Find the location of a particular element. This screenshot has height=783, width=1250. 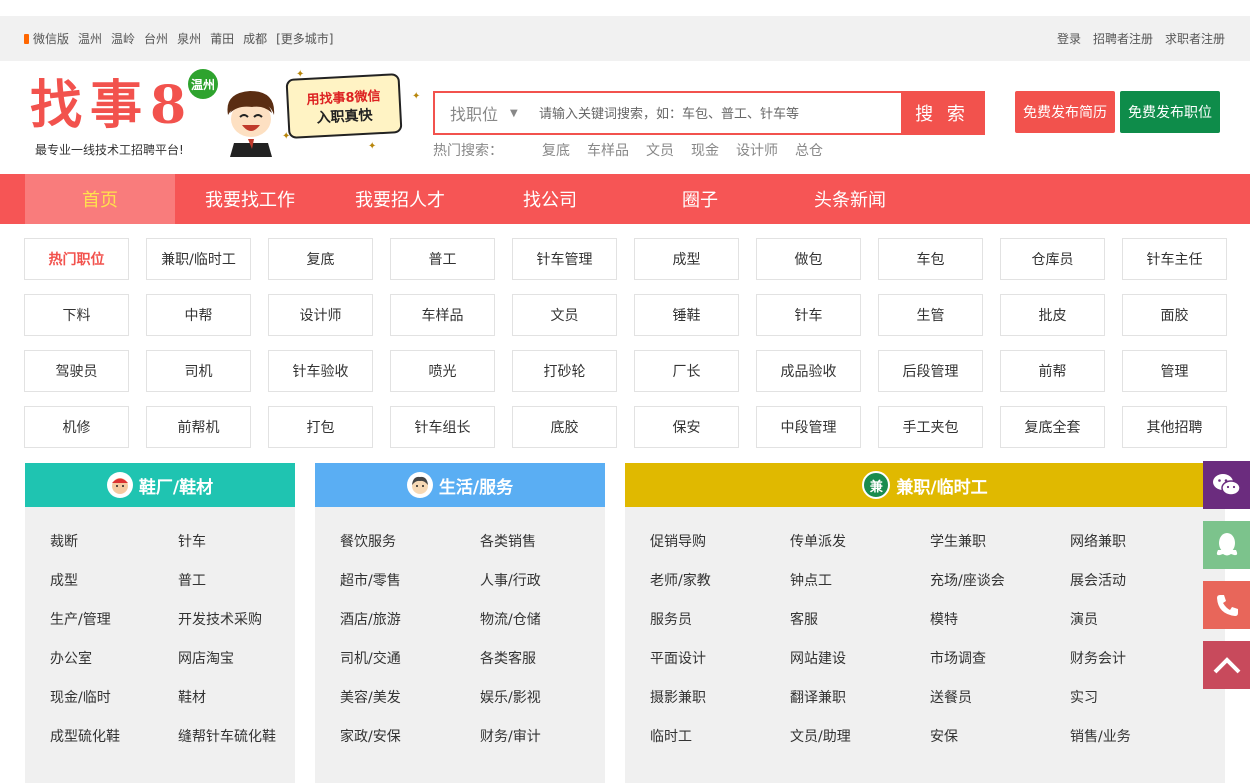

job-tag: 针车 is located at coordinates (808, 315).